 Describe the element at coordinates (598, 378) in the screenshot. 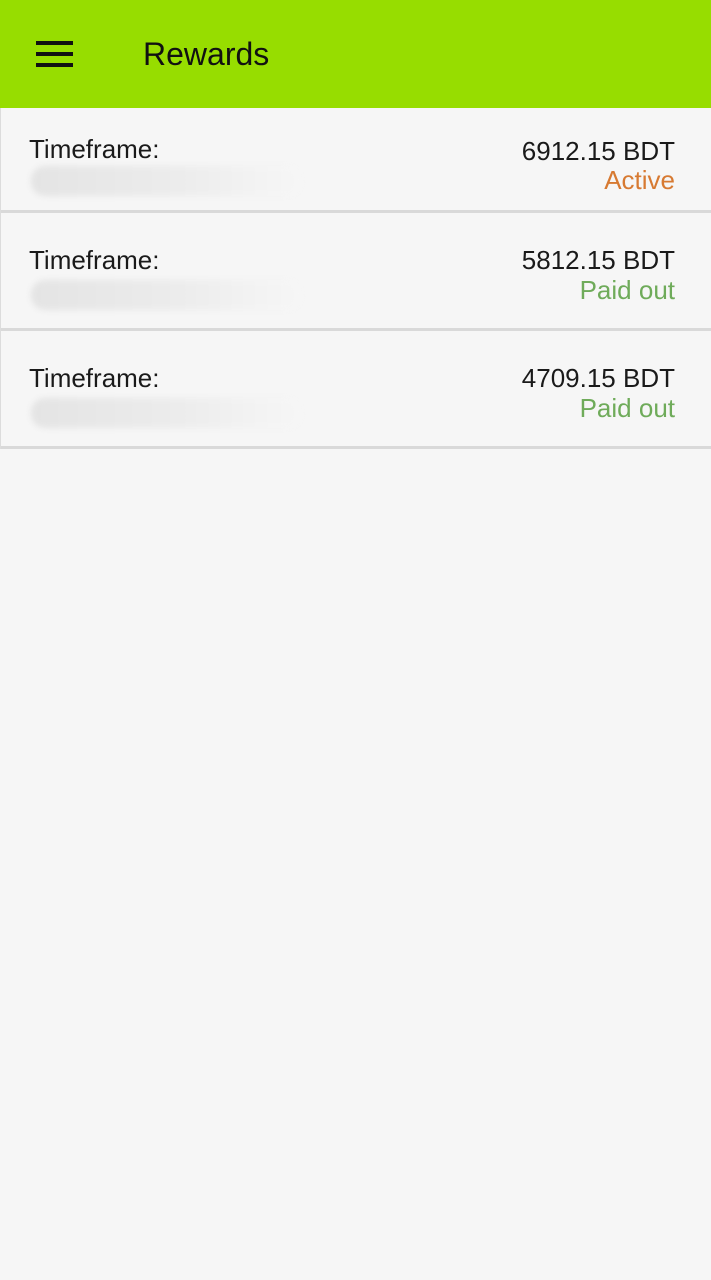

I see `reward-amount: 4709.15 BDT` at that location.